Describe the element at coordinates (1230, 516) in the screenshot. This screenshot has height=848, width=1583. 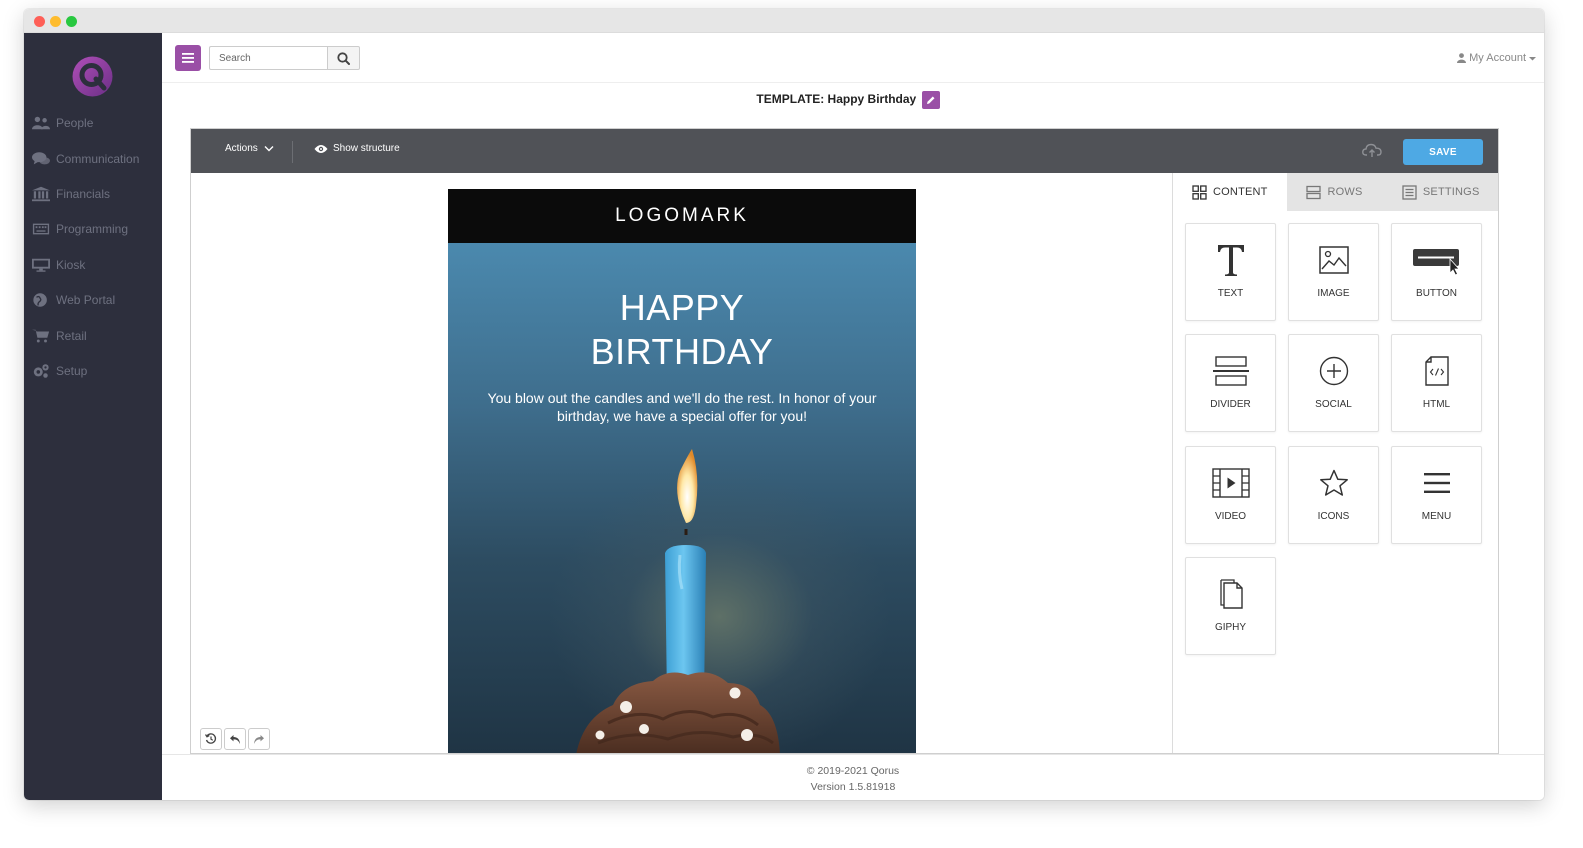
I see `block-label: VIDEO` at that location.